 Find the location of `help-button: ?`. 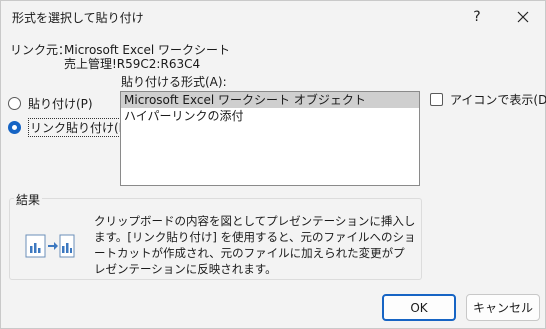

help-button: ? is located at coordinates (477, 16).